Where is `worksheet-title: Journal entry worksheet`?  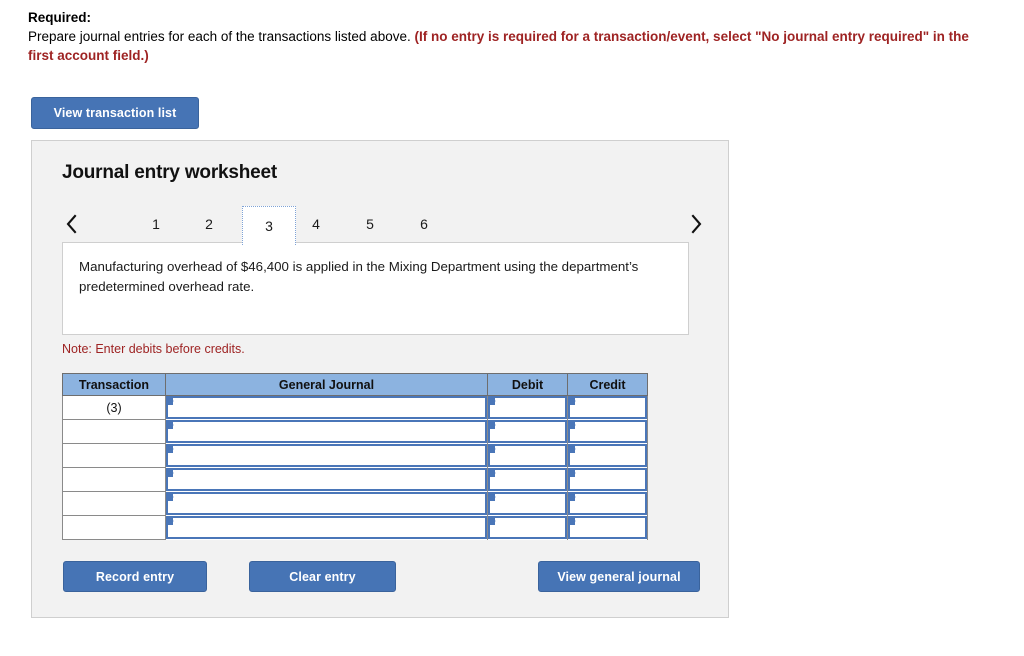
worksheet-title: Journal entry worksheet is located at coordinates (170, 172).